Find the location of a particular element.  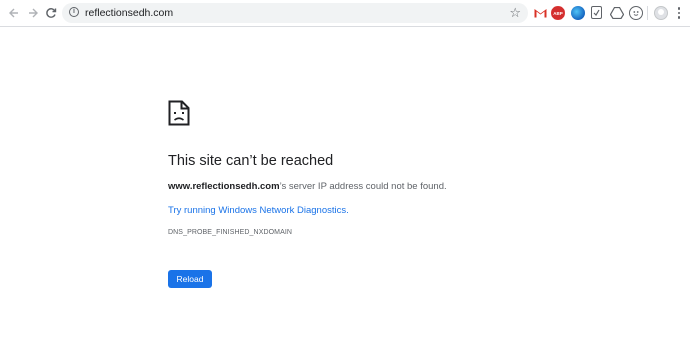

reload-toolbar-button is located at coordinates (51, 13).